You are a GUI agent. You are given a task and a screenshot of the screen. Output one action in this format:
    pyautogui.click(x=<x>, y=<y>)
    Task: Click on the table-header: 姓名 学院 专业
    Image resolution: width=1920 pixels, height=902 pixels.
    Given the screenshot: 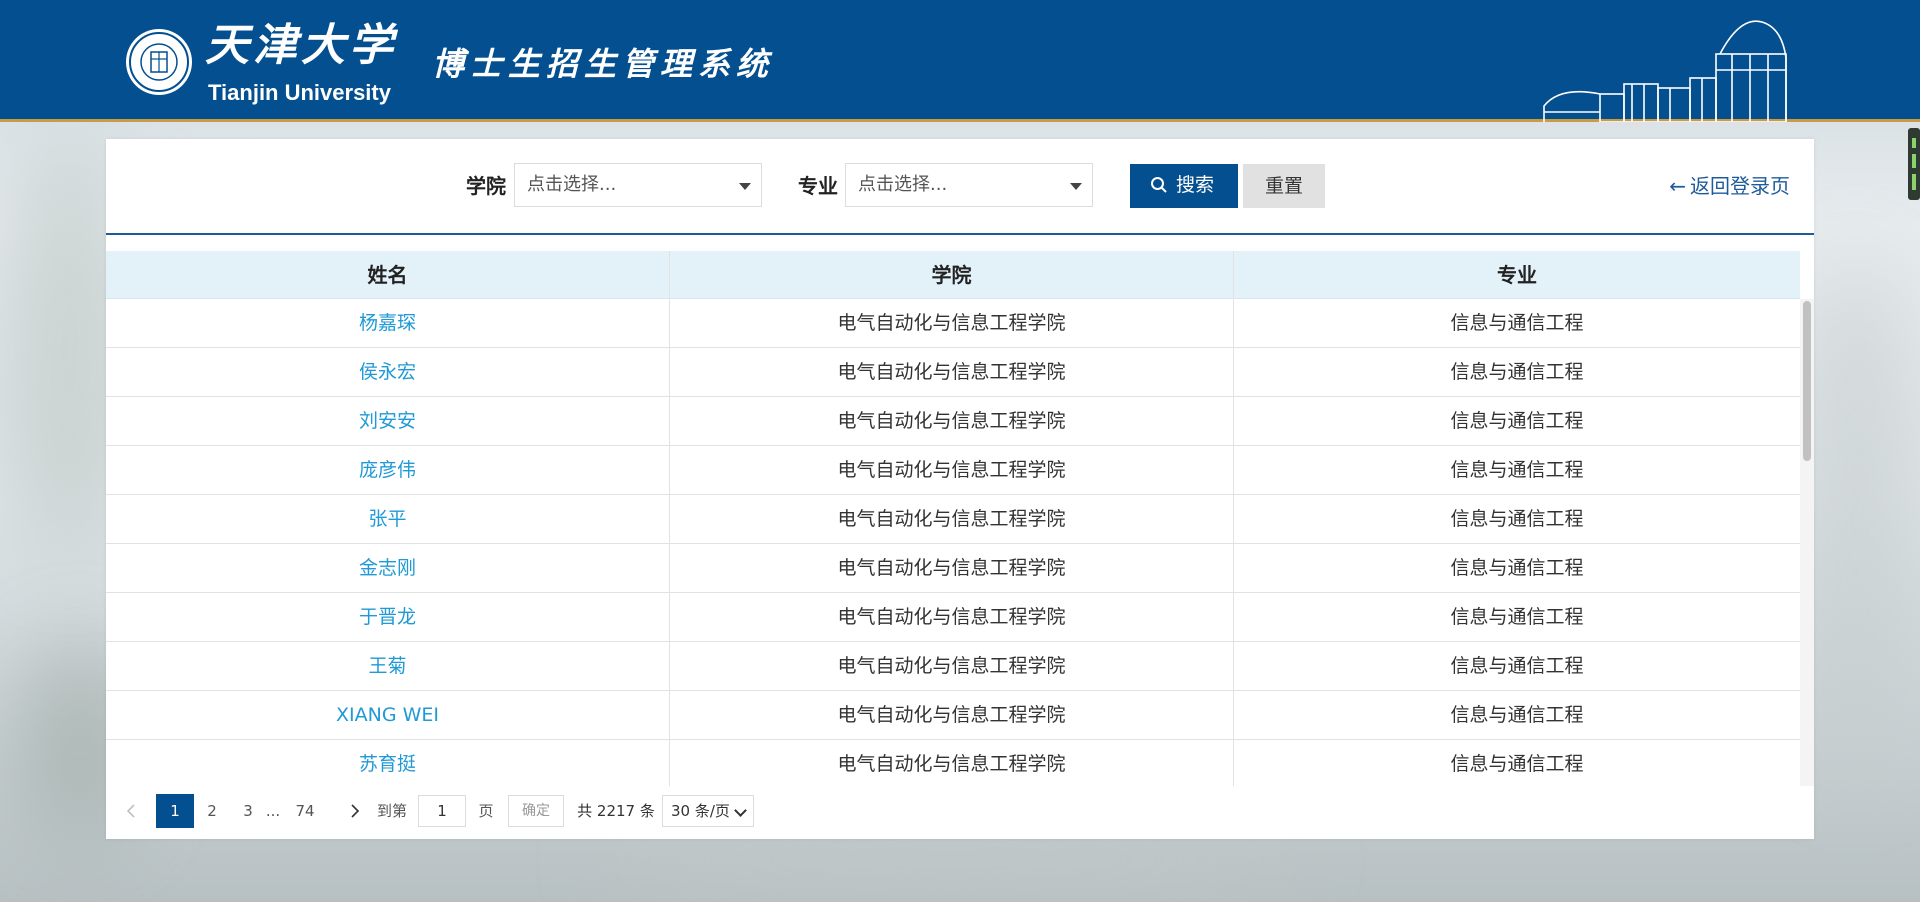 What is the action you would take?
    pyautogui.click(x=953, y=275)
    